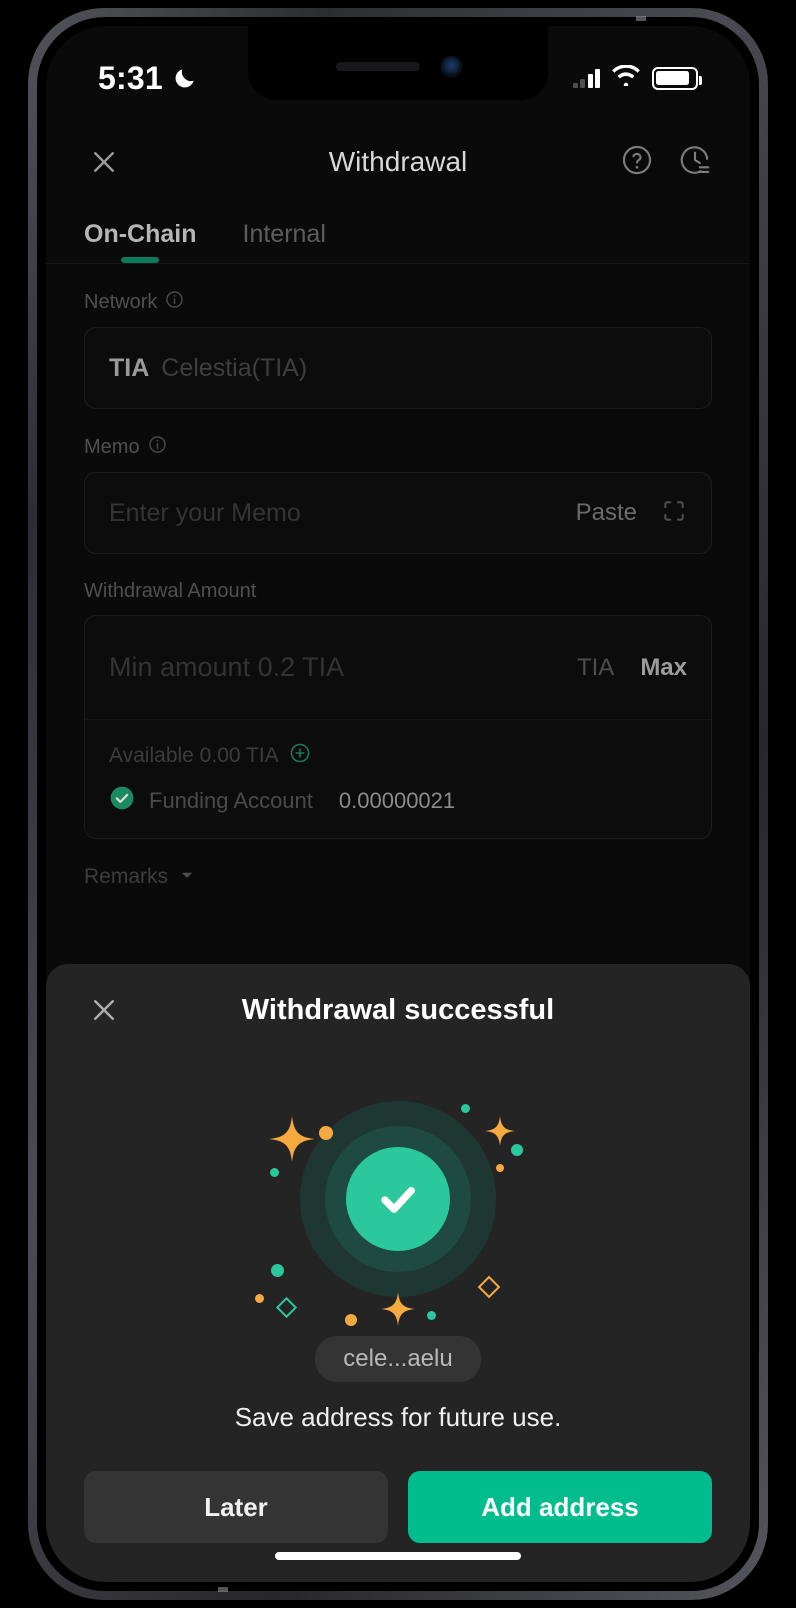  I want to click on check-circle-success-icon, so click(398, 1199).